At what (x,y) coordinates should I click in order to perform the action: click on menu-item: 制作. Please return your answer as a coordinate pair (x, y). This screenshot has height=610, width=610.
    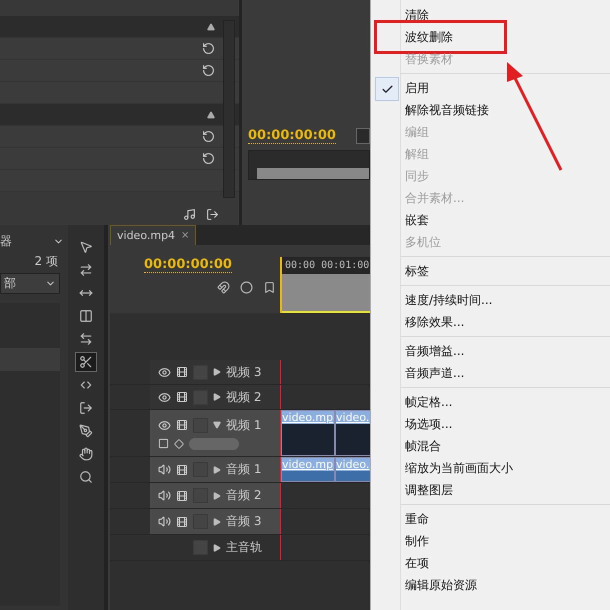
    Looking at the image, I should click on (490, 541).